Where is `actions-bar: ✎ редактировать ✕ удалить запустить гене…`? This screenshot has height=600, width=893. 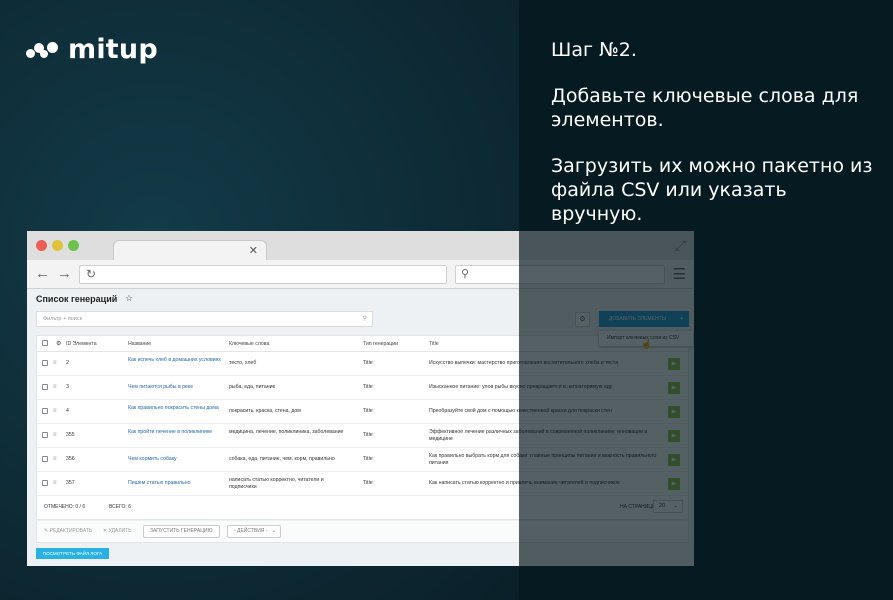
actions-bar: ✎ редактировать ✕ удалить запустить гене… is located at coordinates (362, 532).